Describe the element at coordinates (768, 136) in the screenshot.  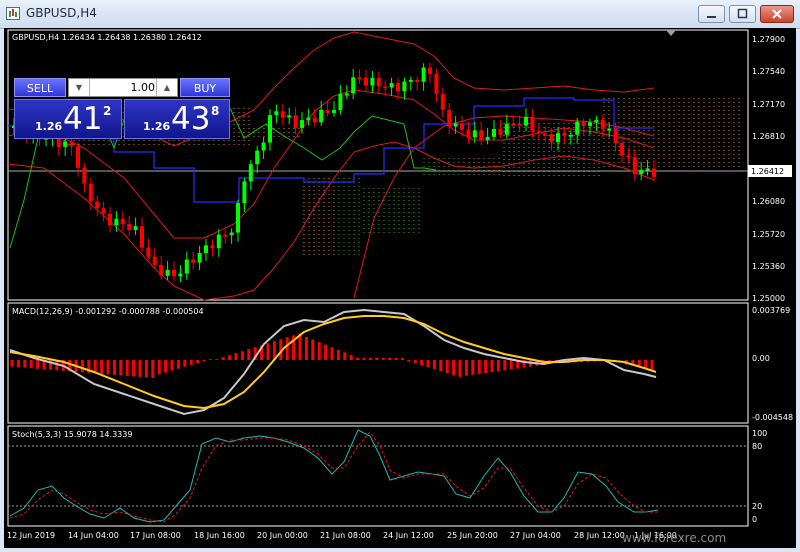
I see `price-axis-label: 1.26810` at that location.